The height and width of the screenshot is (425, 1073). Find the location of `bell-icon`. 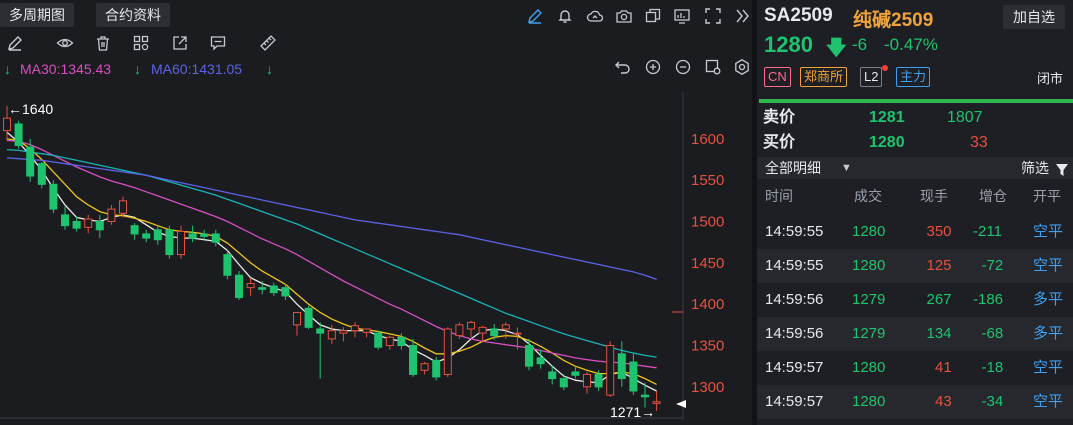

bell-icon is located at coordinates (565, 16).